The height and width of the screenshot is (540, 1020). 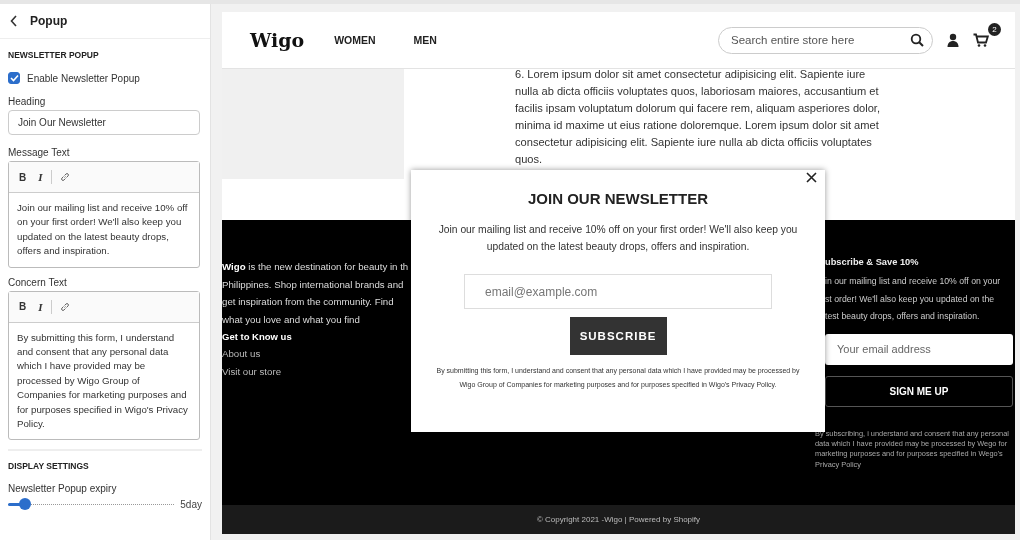 I want to click on checkbox-label: Enable Newsletter Popup, so click(x=83, y=78).